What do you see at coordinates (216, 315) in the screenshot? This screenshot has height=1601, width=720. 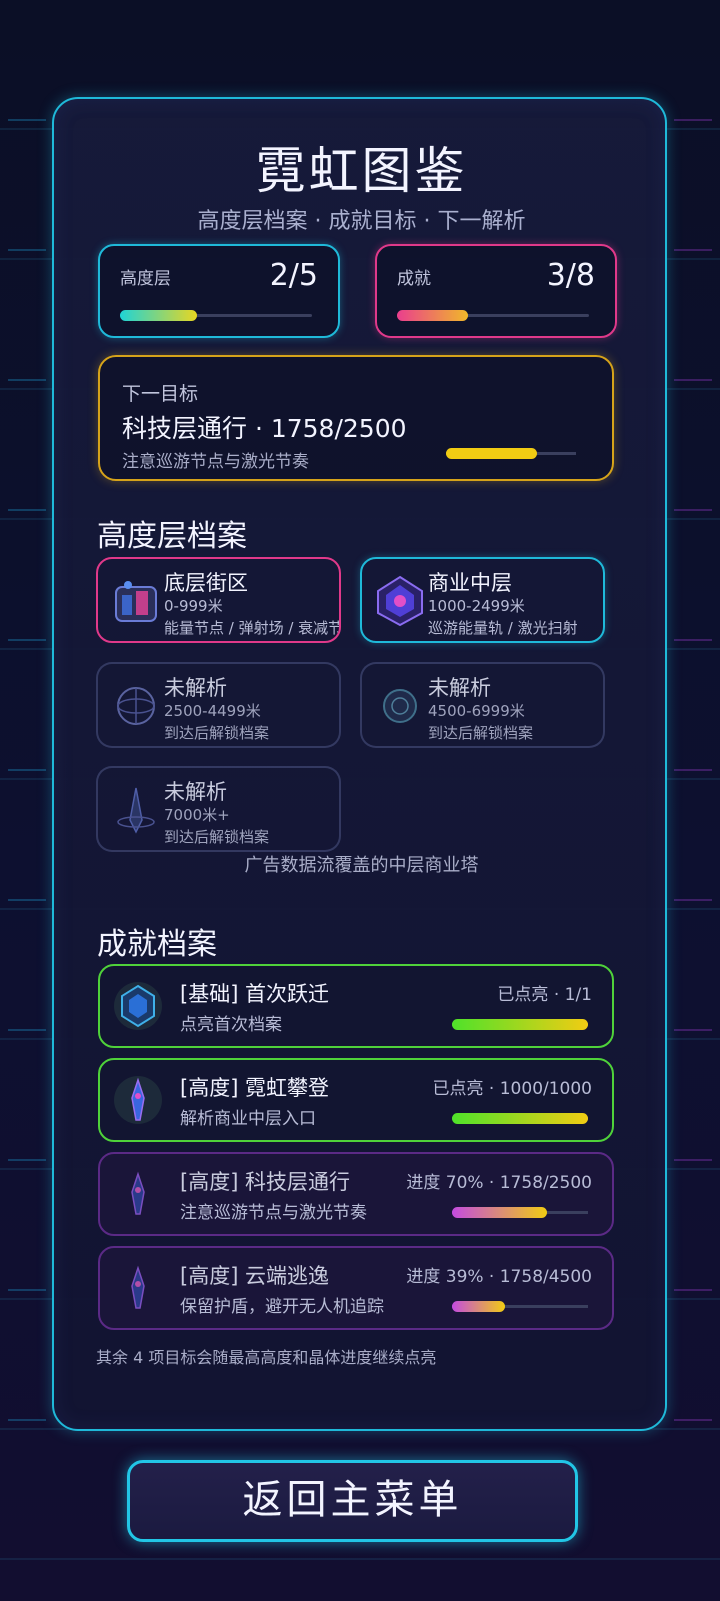 I see `layers-progress-track` at bounding box center [216, 315].